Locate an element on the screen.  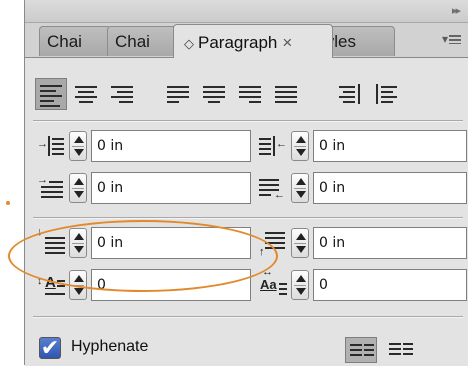
space-before-icon: ↓ is located at coordinates (51, 241).